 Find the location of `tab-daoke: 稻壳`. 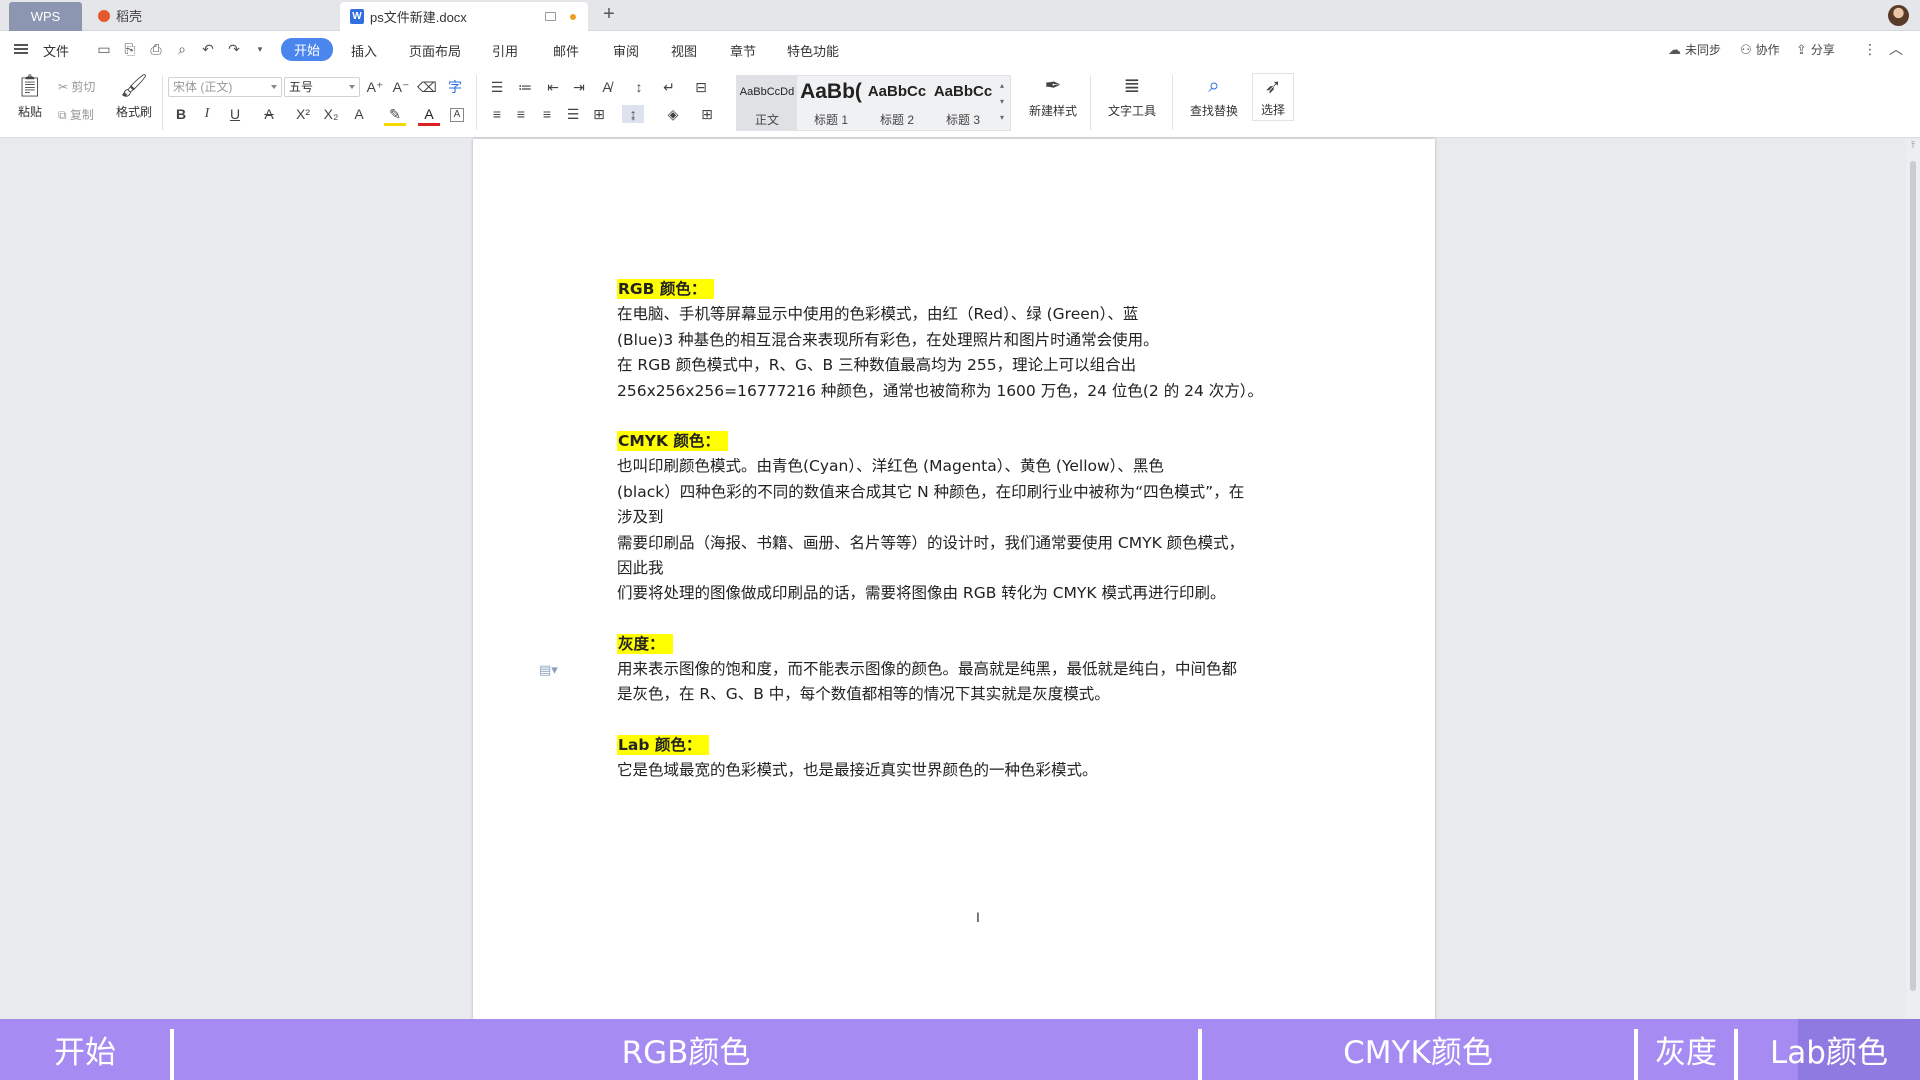

tab-daoke: 稻壳 is located at coordinates (211, 15).